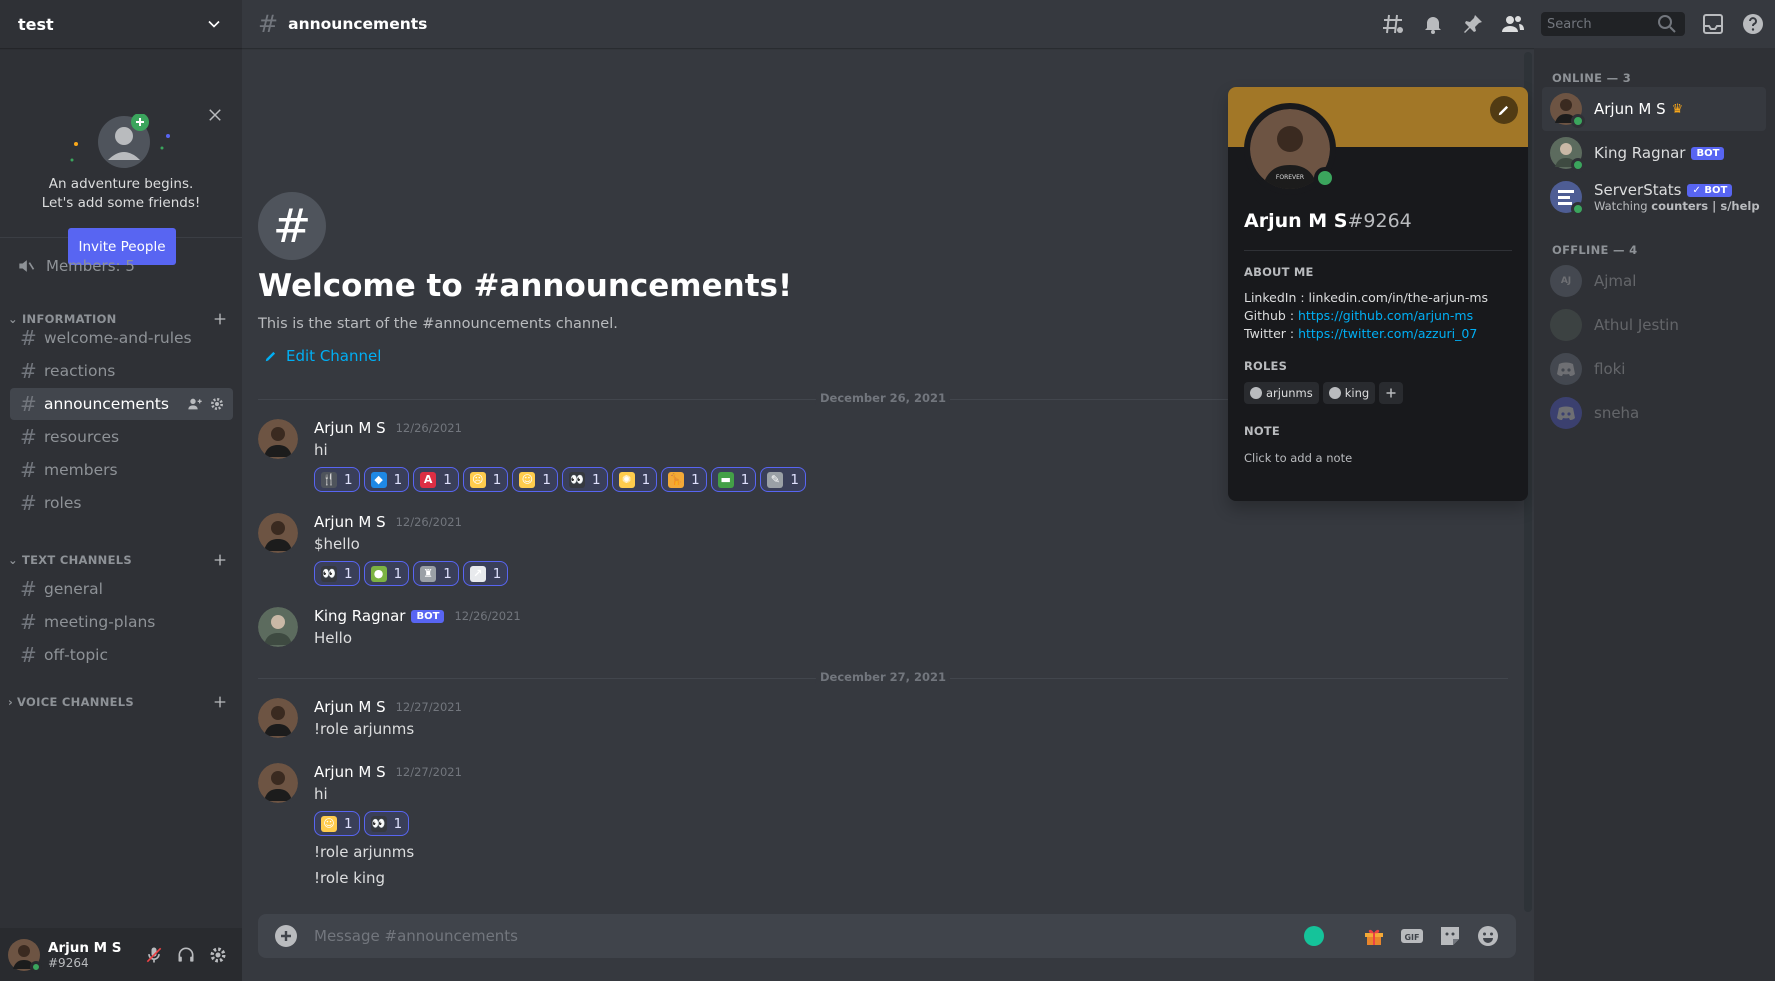  I want to click on sticker-icon, so click(1450, 936).